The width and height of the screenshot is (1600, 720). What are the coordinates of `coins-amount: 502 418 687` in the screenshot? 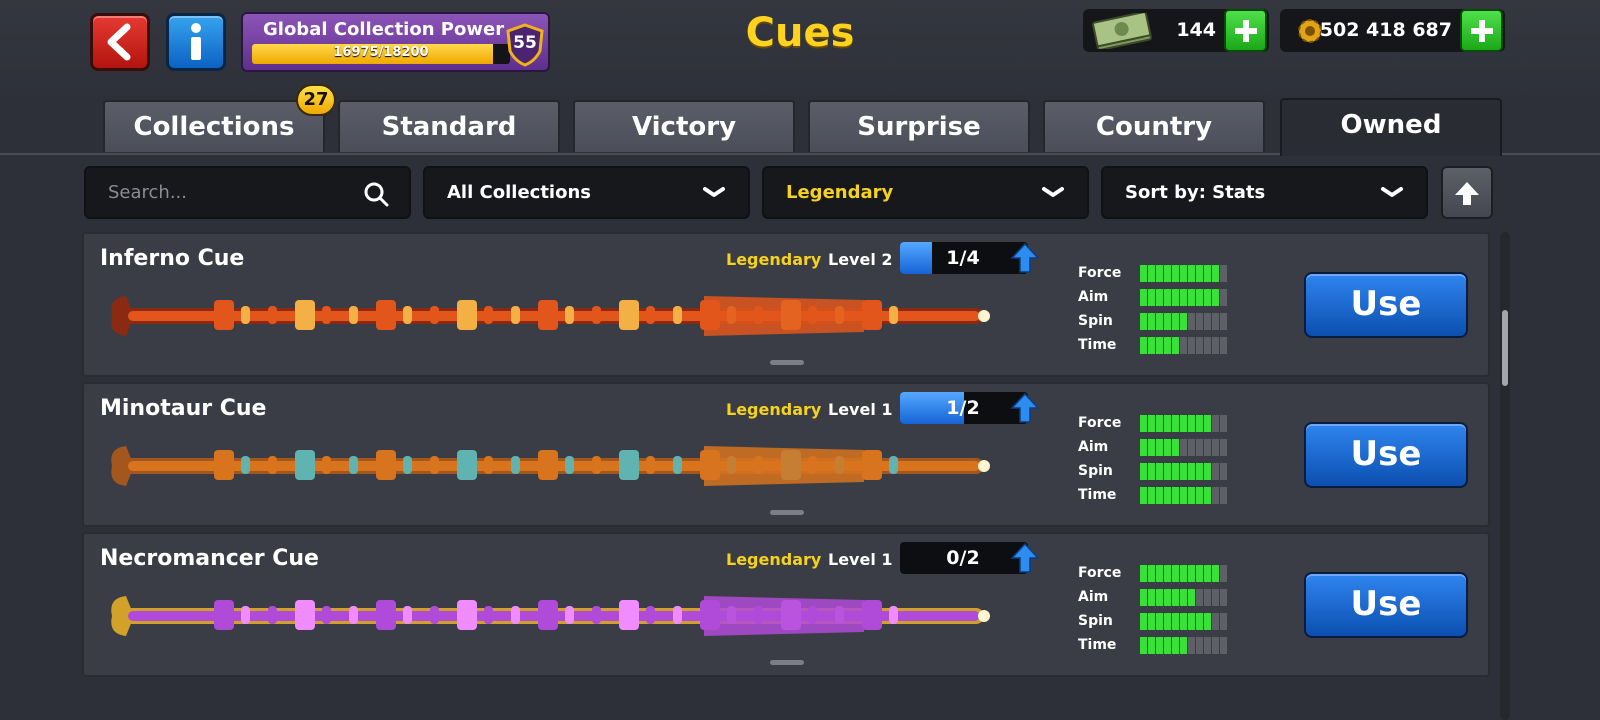 It's located at (1385, 30).